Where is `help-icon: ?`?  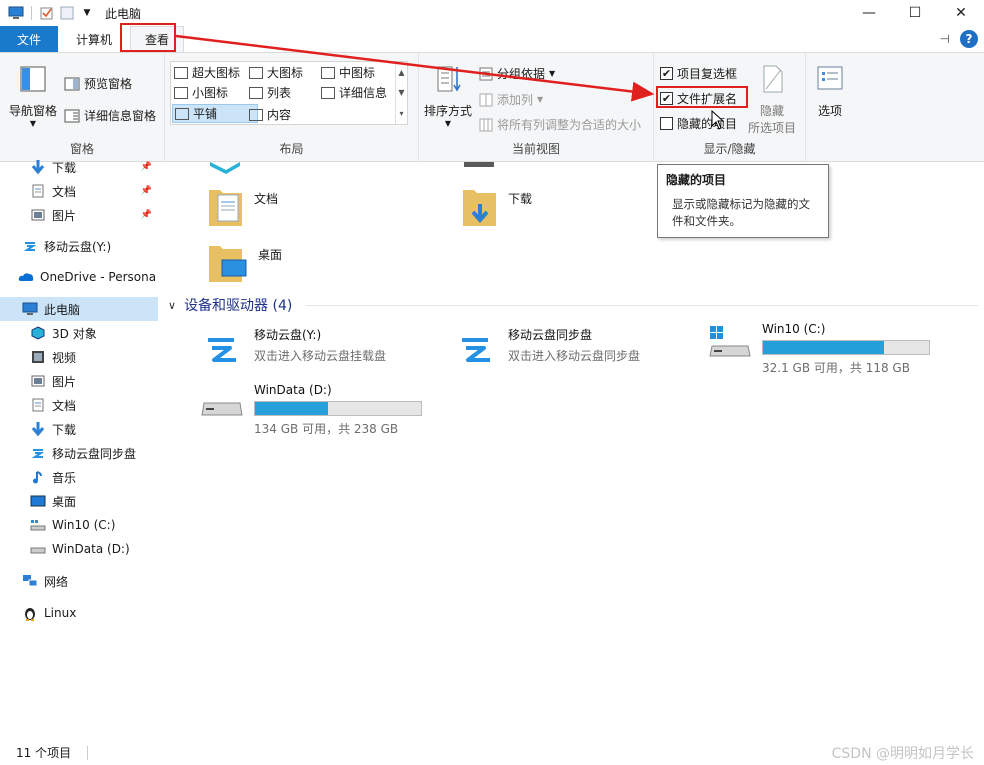 help-icon: ? is located at coordinates (969, 39).